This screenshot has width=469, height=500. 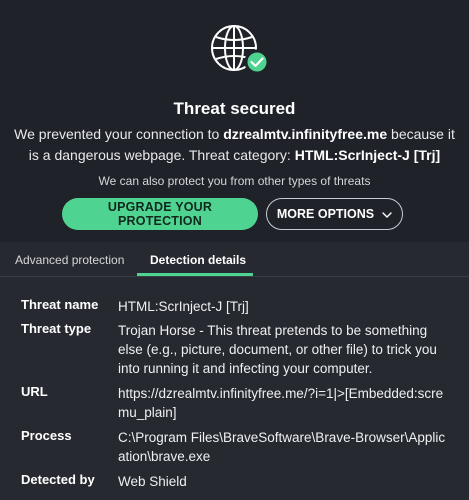 I want to click on tab-advanced-protection: Advanced protection, so click(x=69, y=260).